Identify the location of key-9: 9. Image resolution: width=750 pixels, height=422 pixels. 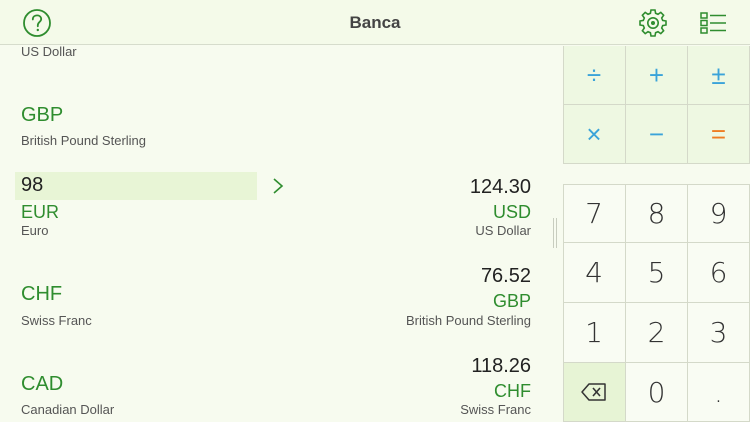
(719, 213).